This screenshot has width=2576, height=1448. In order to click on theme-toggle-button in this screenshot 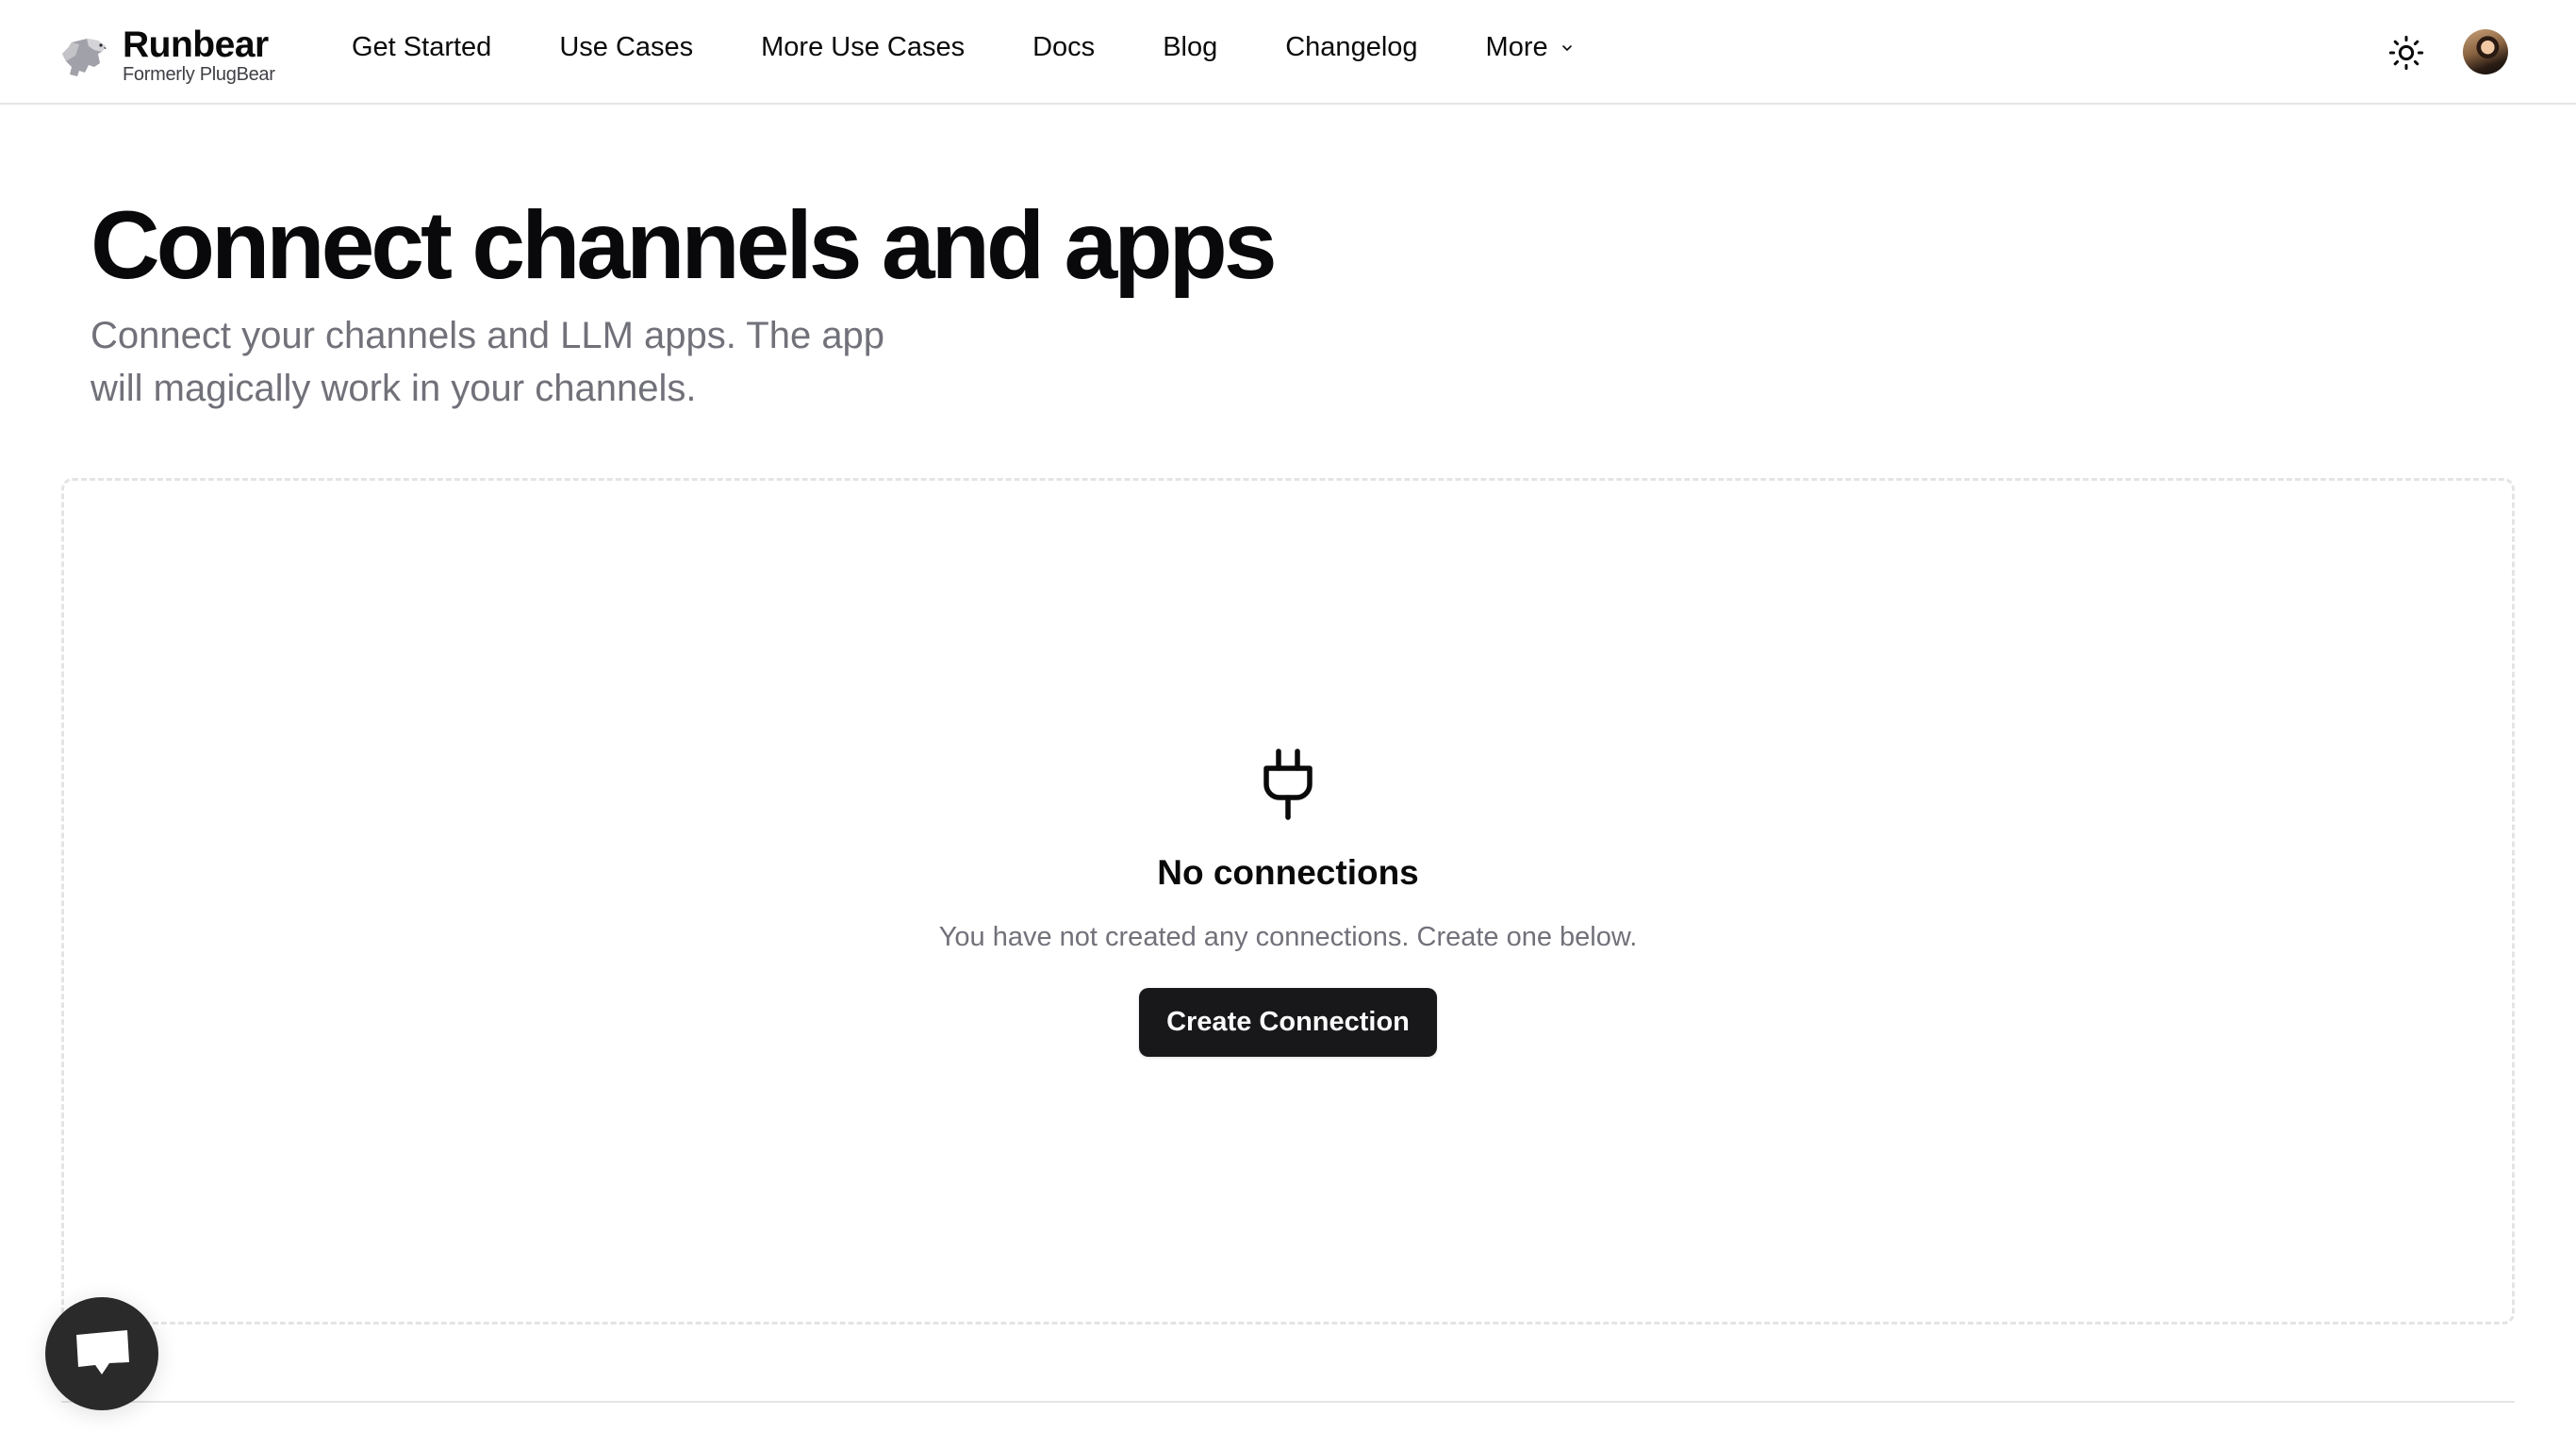, I will do `click(2406, 53)`.